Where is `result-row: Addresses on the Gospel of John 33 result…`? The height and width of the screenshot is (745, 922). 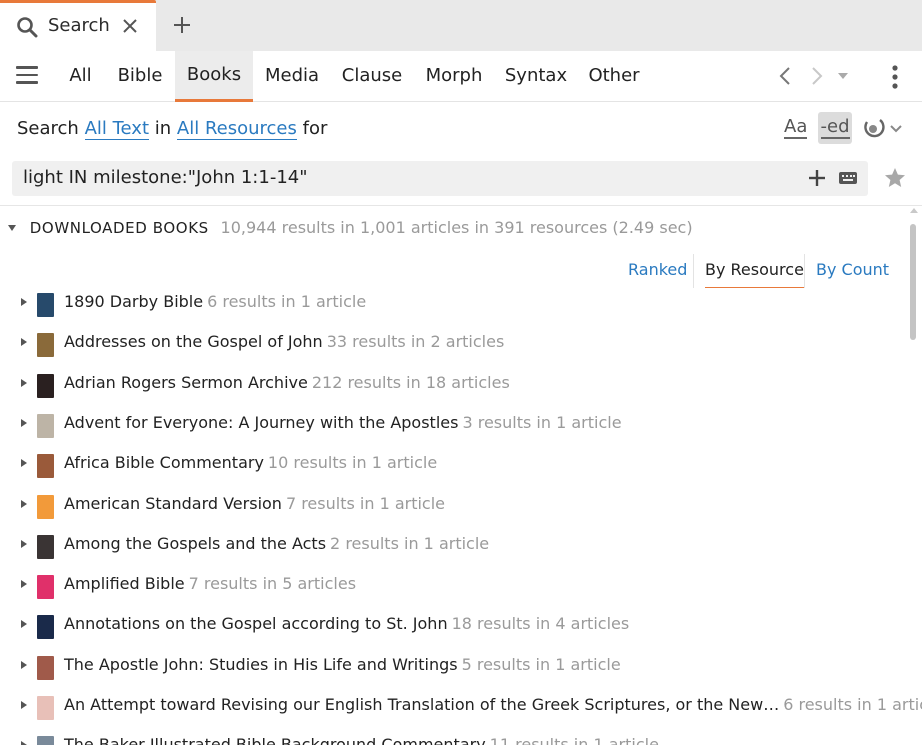
result-row: Addresses on the Gospel of John 33 result… is located at coordinates (450, 344).